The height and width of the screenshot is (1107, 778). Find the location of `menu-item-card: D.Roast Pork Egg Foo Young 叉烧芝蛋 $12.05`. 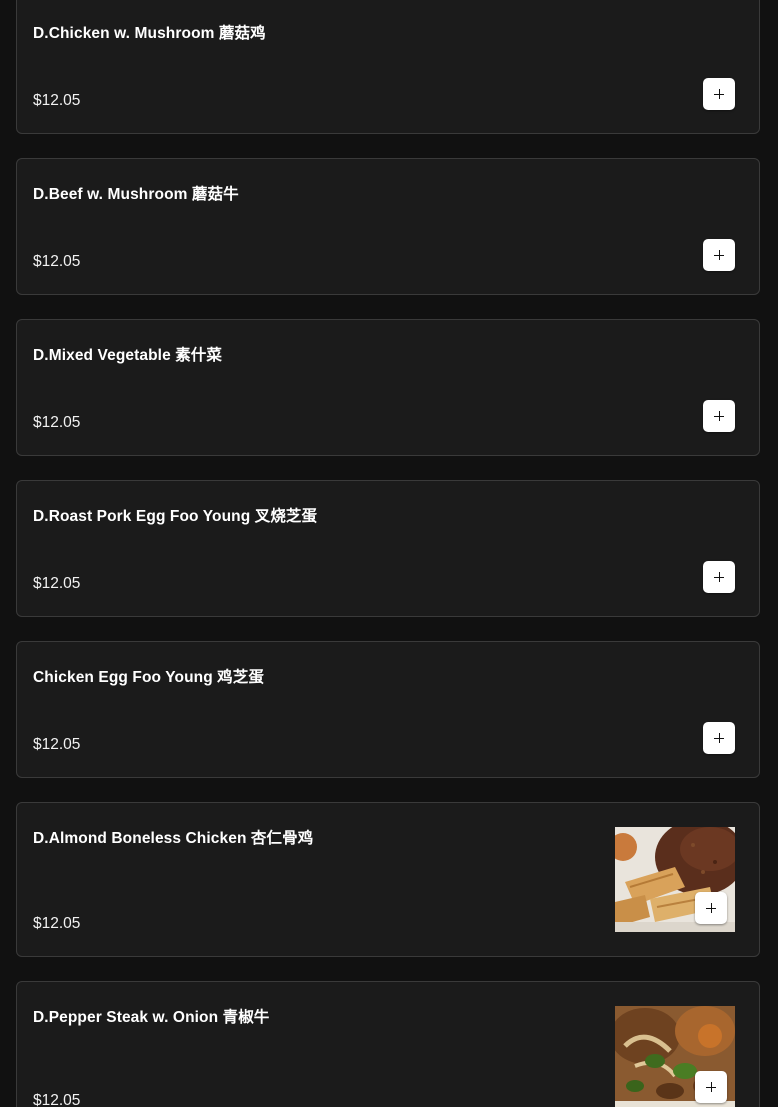

menu-item-card: D.Roast Pork Egg Foo Young 叉烧芝蛋 $12.05 is located at coordinates (388, 548).